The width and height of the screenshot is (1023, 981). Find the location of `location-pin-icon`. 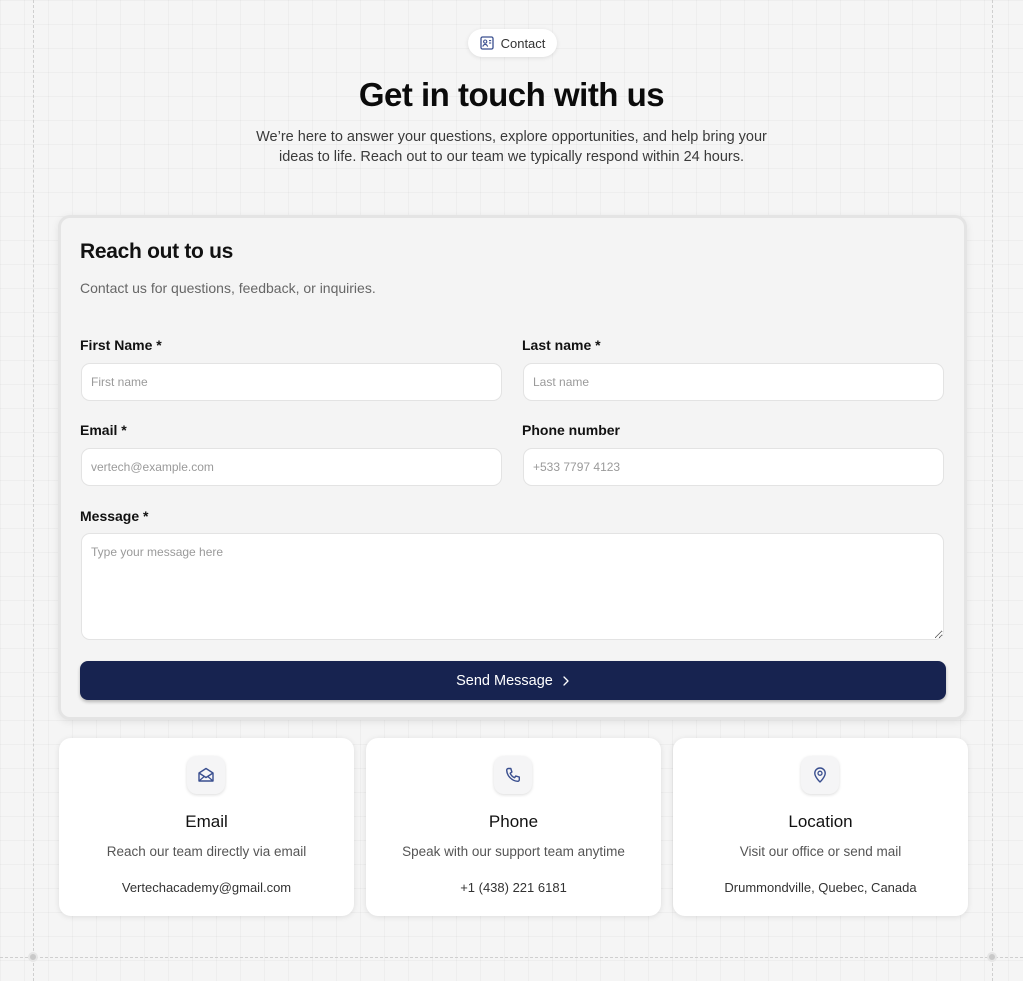

location-pin-icon is located at coordinates (820, 775).